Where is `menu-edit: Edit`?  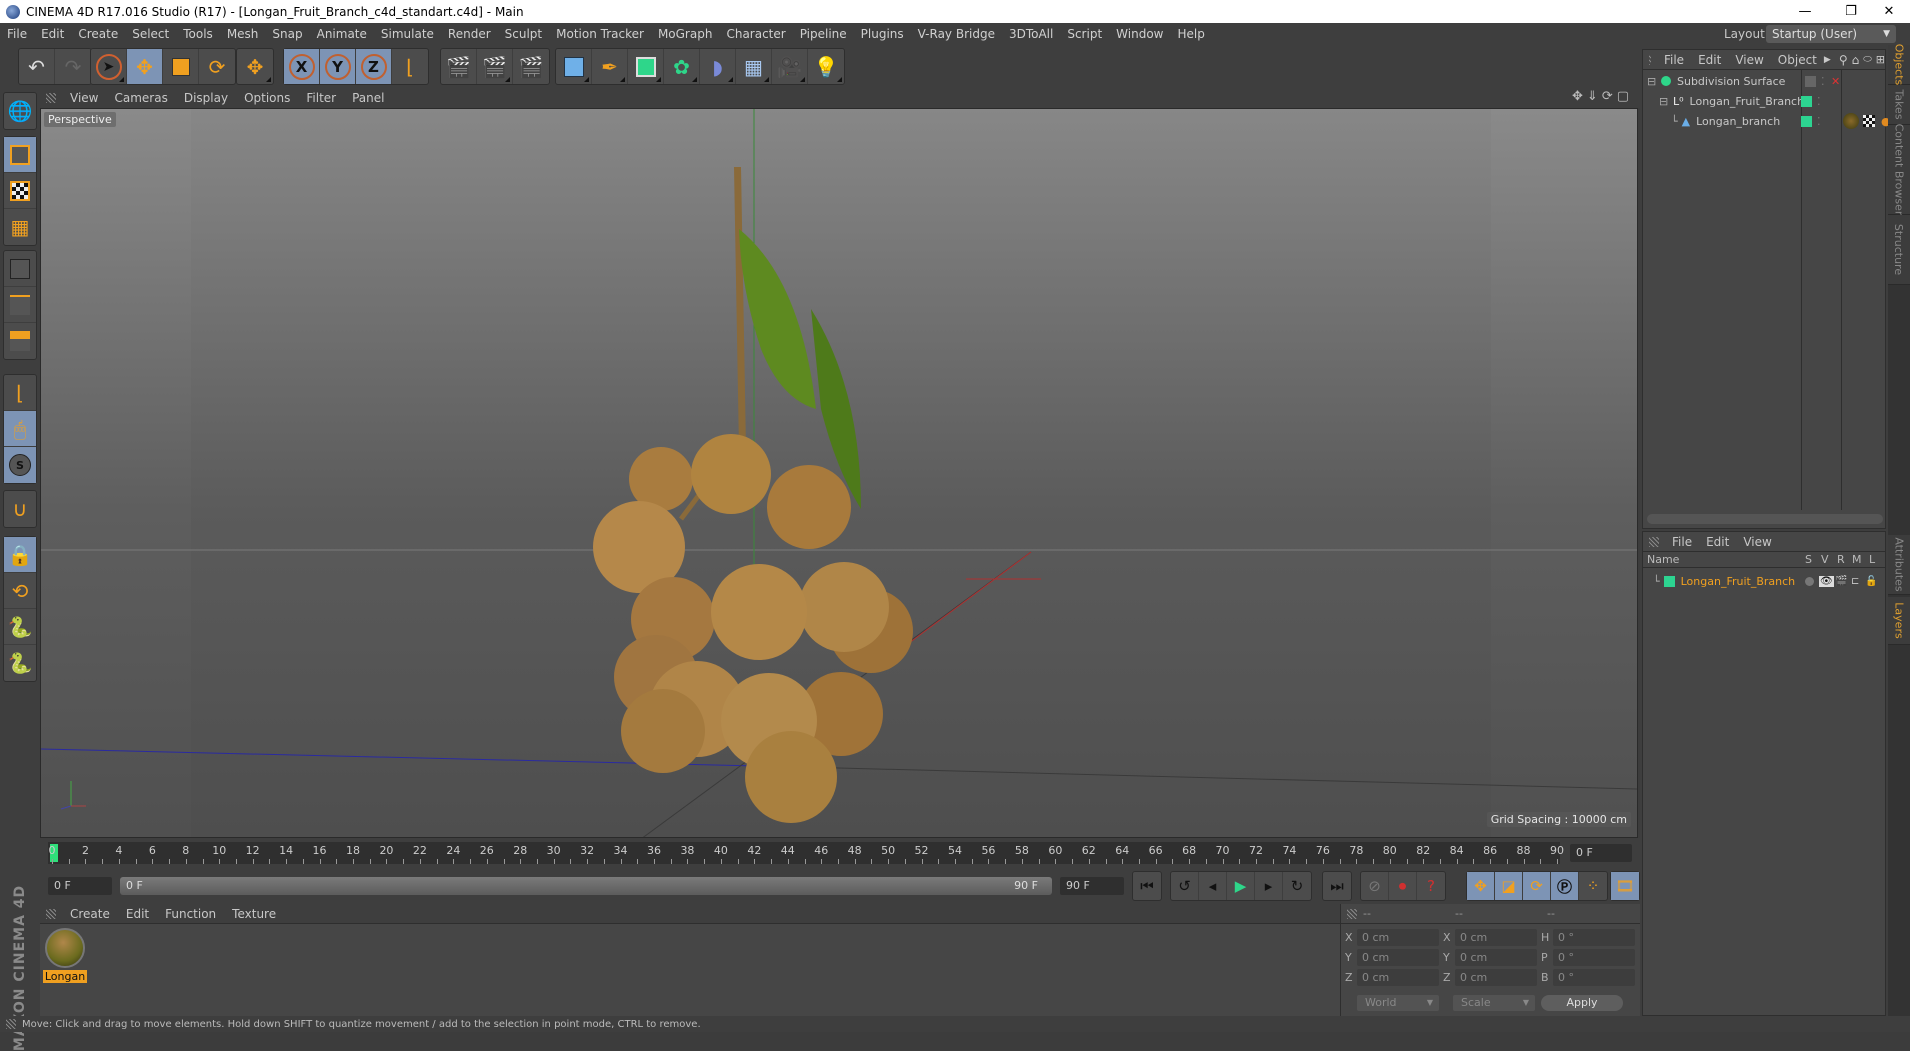 menu-edit: Edit is located at coordinates (52, 34).